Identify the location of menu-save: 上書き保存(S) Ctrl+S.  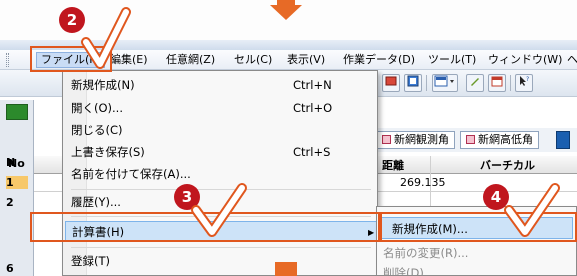
(221, 152).